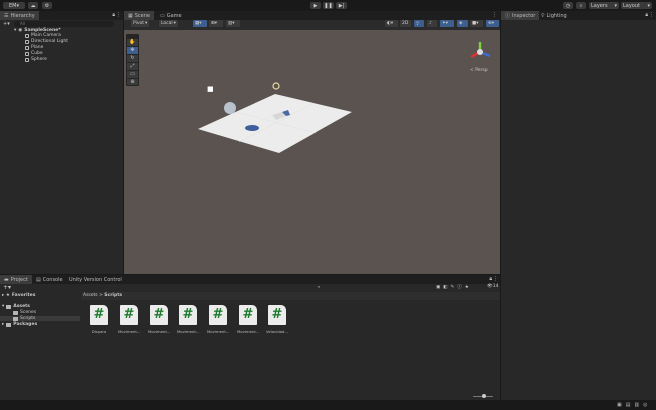 The width and height of the screenshot is (656, 410). I want to click on hierarchy-search: All, so click(64, 24).